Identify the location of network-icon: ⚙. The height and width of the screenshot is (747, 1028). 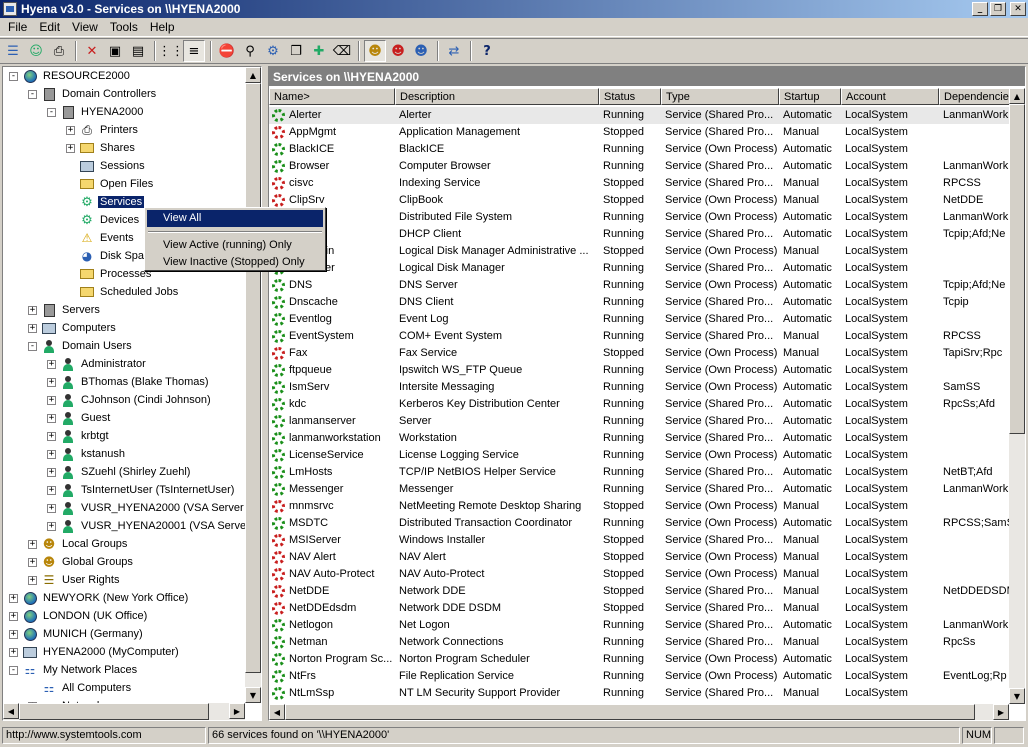
(273, 51).